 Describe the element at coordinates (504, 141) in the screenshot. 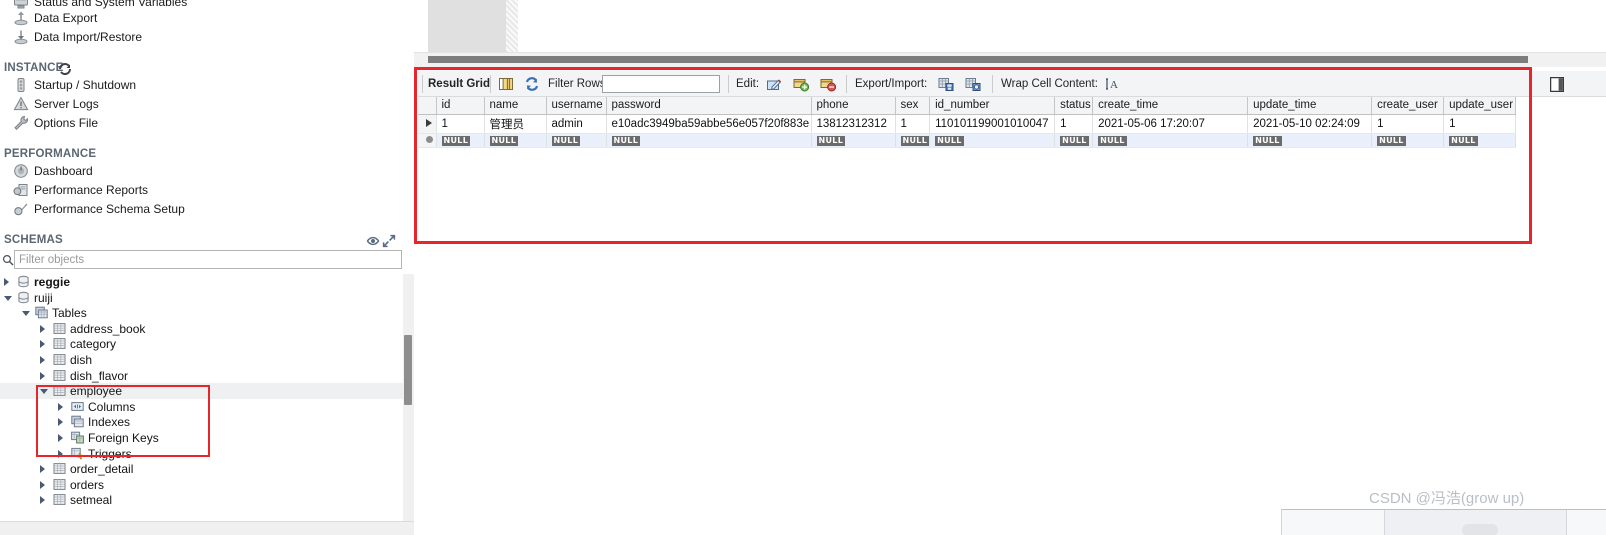

I see `null-badge: NULL` at that location.